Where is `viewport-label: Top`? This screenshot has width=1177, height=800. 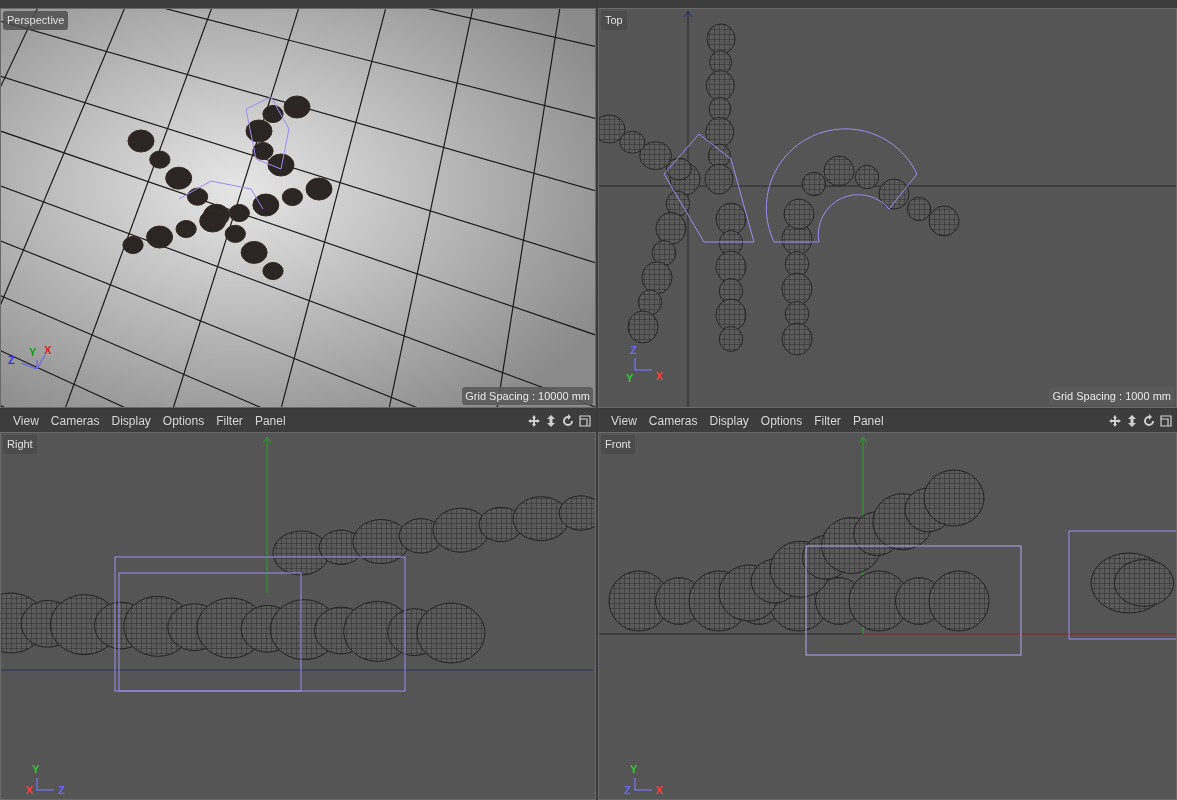
viewport-label: Top is located at coordinates (614, 20).